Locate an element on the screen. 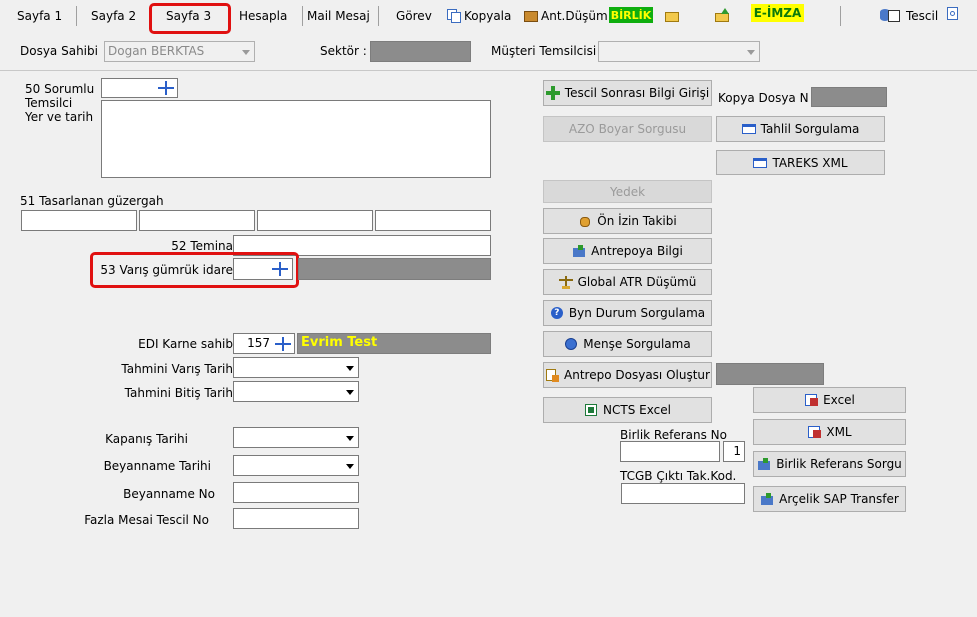 The width and height of the screenshot is (977, 617). f50-label-line1: 50 Sorumlu is located at coordinates (60, 89).